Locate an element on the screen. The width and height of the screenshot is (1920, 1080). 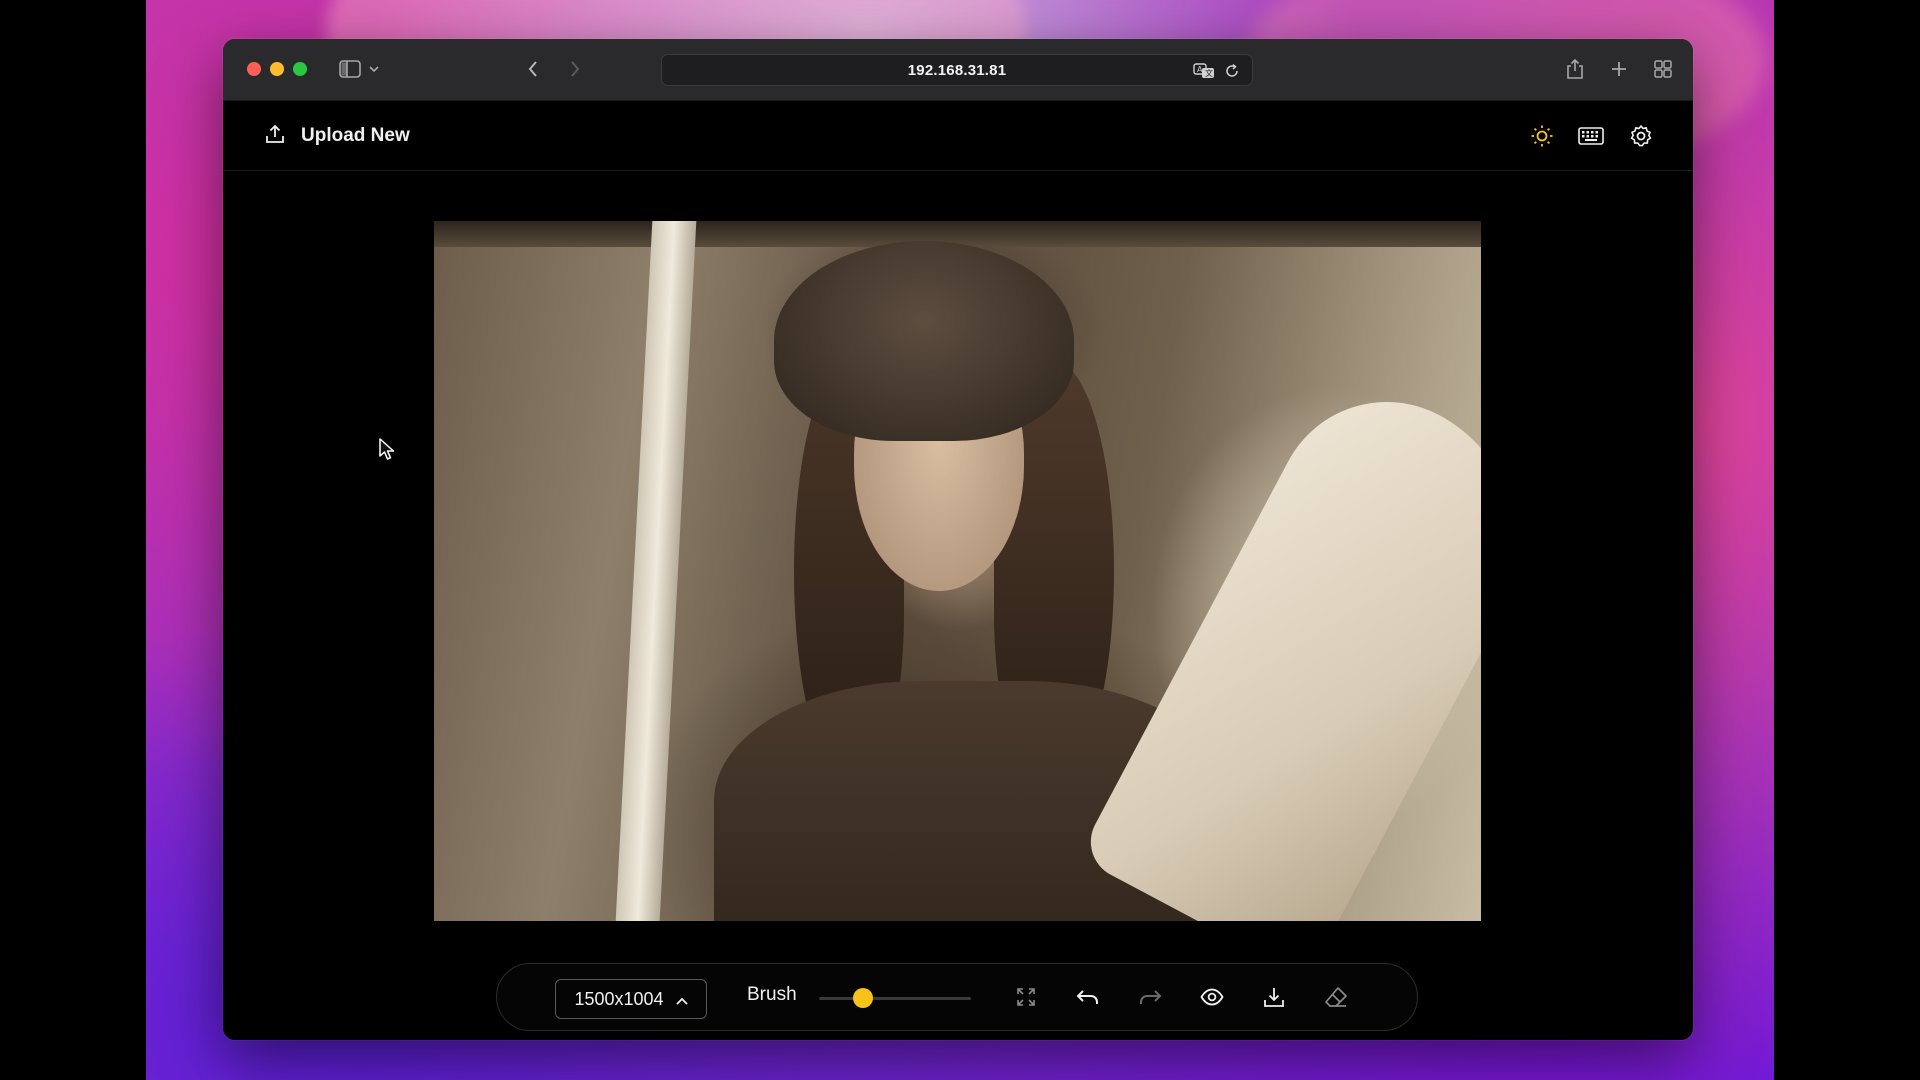
minimize-window-button is located at coordinates (277, 69).